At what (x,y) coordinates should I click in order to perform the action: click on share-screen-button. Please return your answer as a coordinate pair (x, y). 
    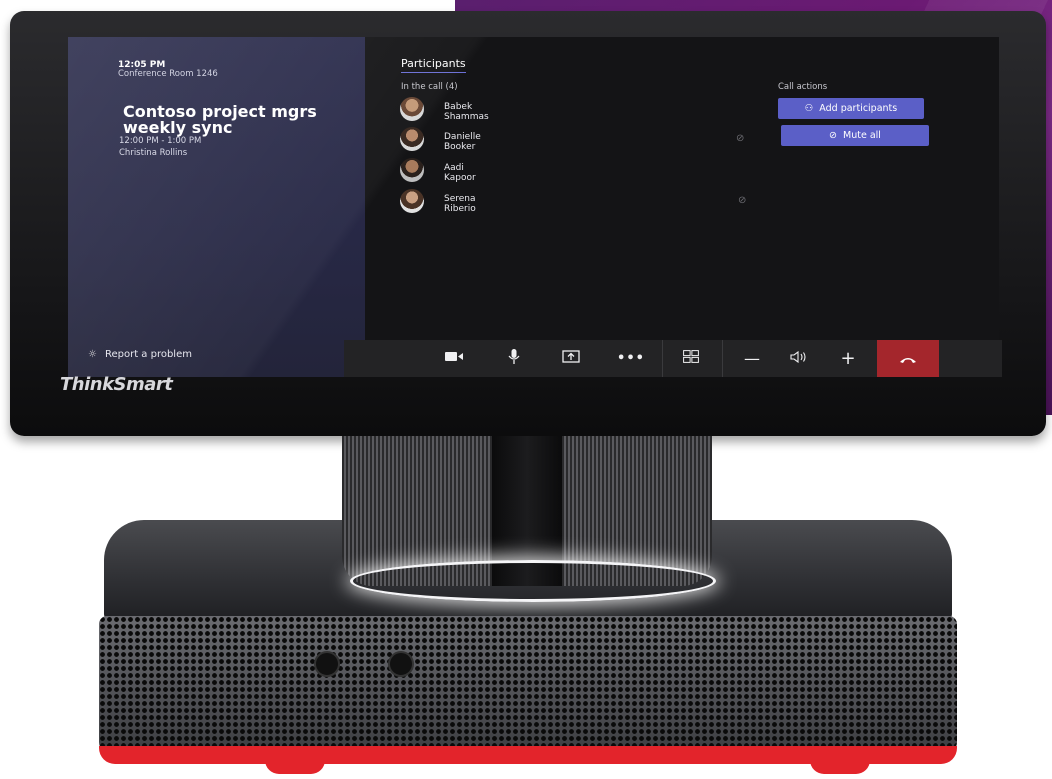
    Looking at the image, I should click on (571, 358).